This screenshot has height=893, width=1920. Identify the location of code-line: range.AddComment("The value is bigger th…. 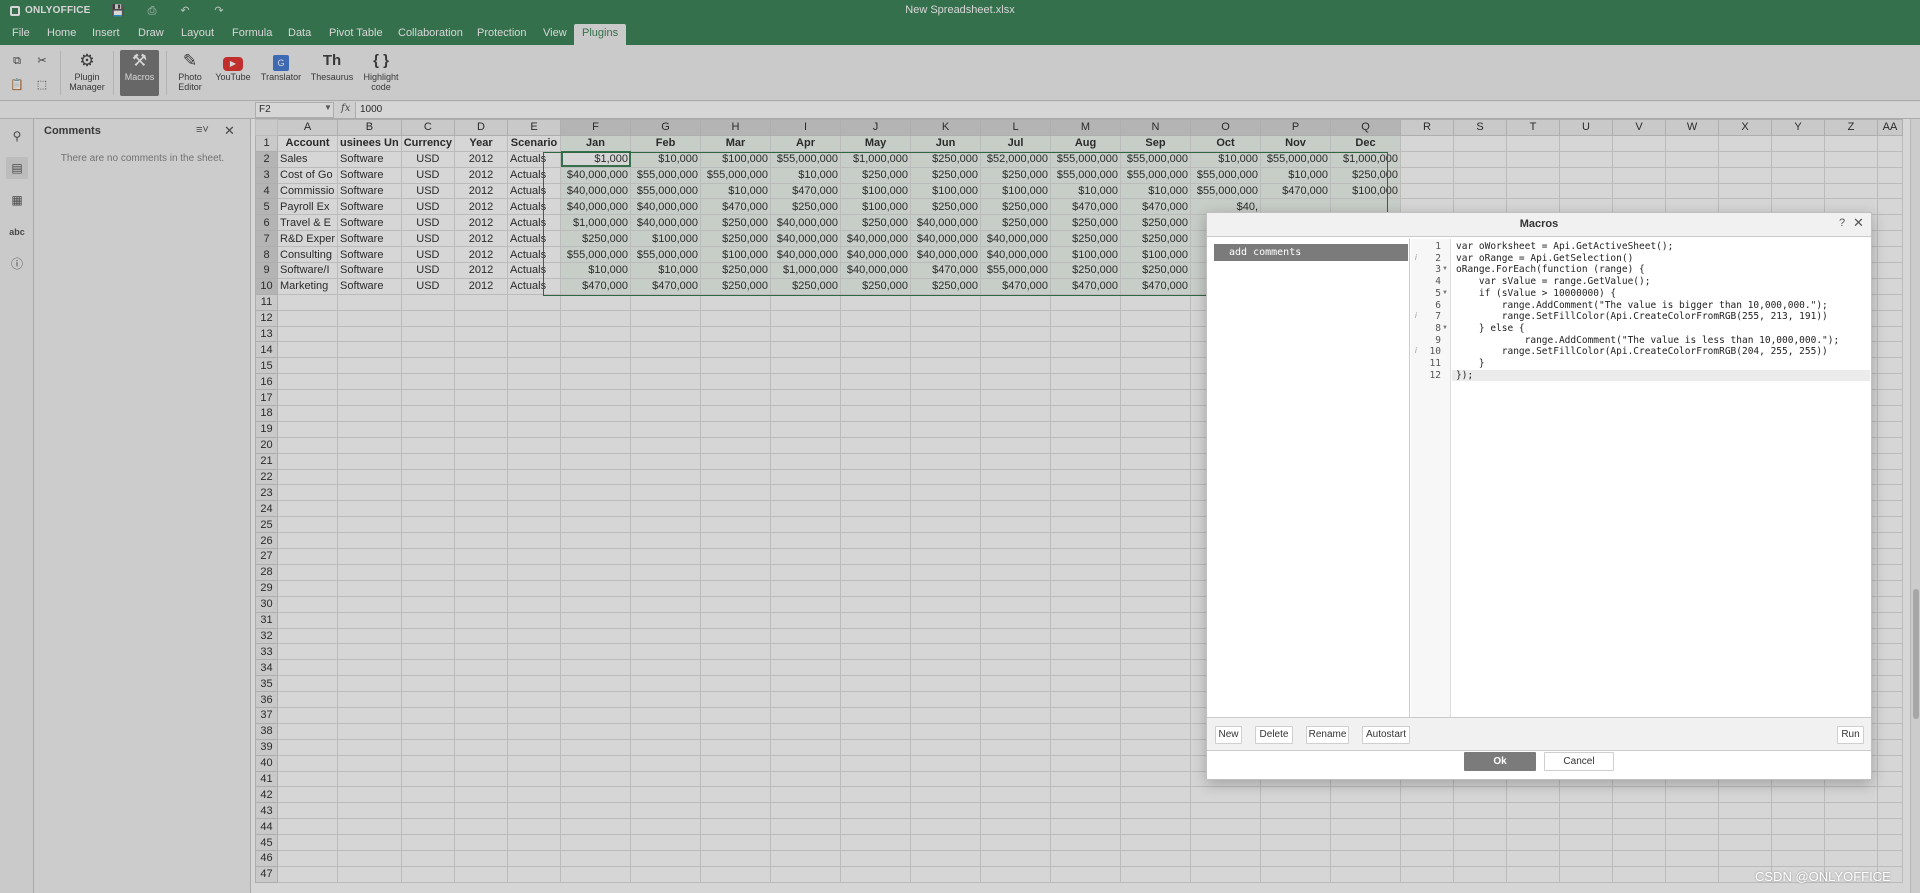
(1642, 306).